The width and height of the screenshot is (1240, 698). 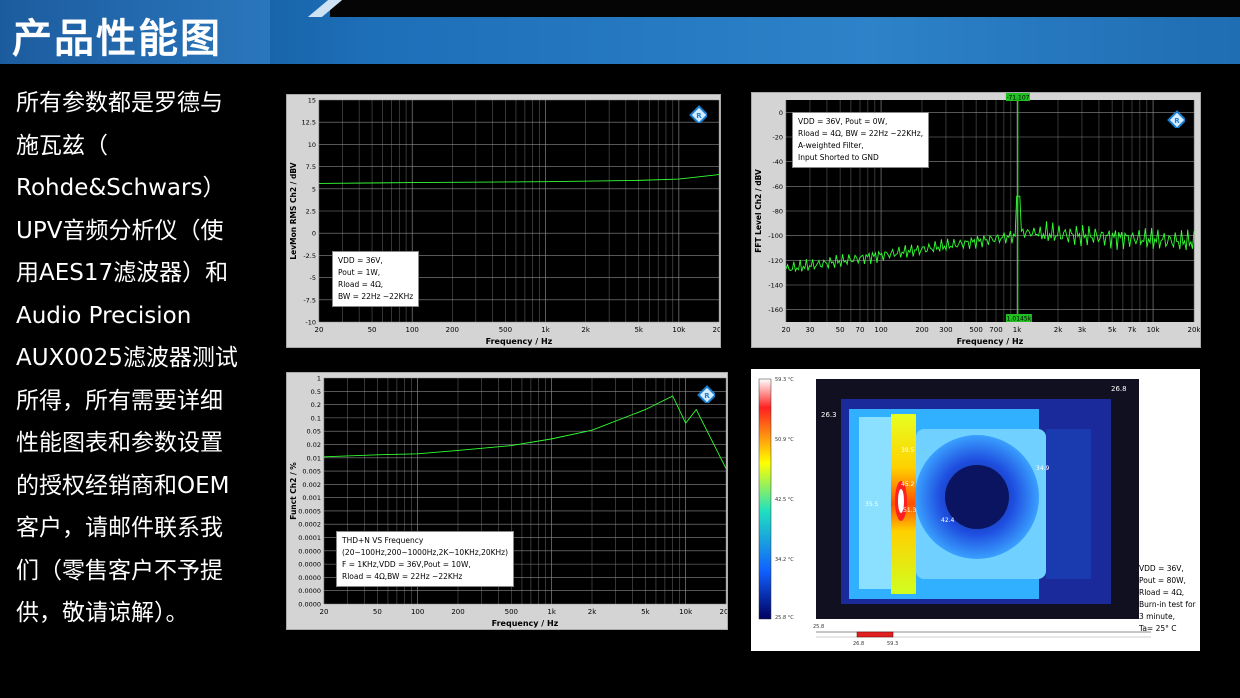 What do you see at coordinates (119, 570) in the screenshot?
I see `description-line: 们（零售客户不予提` at bounding box center [119, 570].